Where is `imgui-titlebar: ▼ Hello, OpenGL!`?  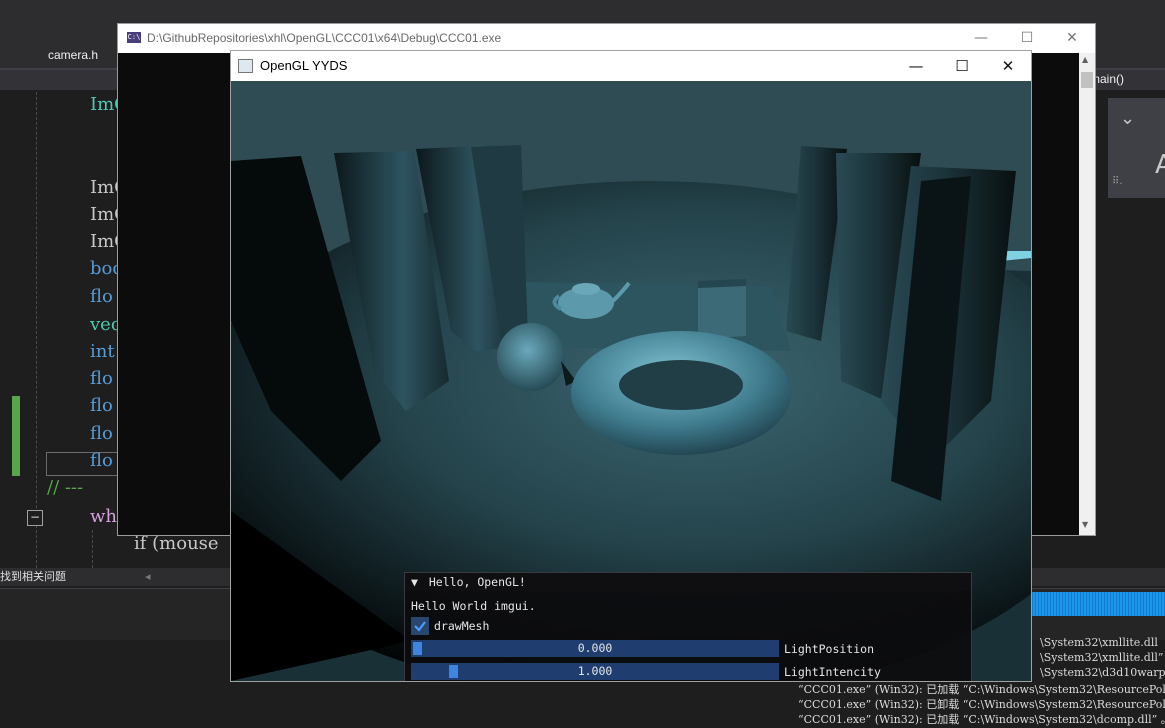 imgui-titlebar: ▼ Hello, OpenGL! is located at coordinates (688, 582).